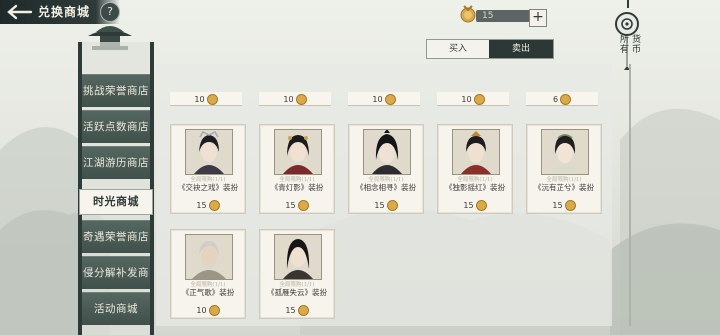 The width and height of the screenshot is (720, 335). Describe the element at coordinates (386, 187) in the screenshot. I see `item-name: 《相念相寻》装扮` at that location.